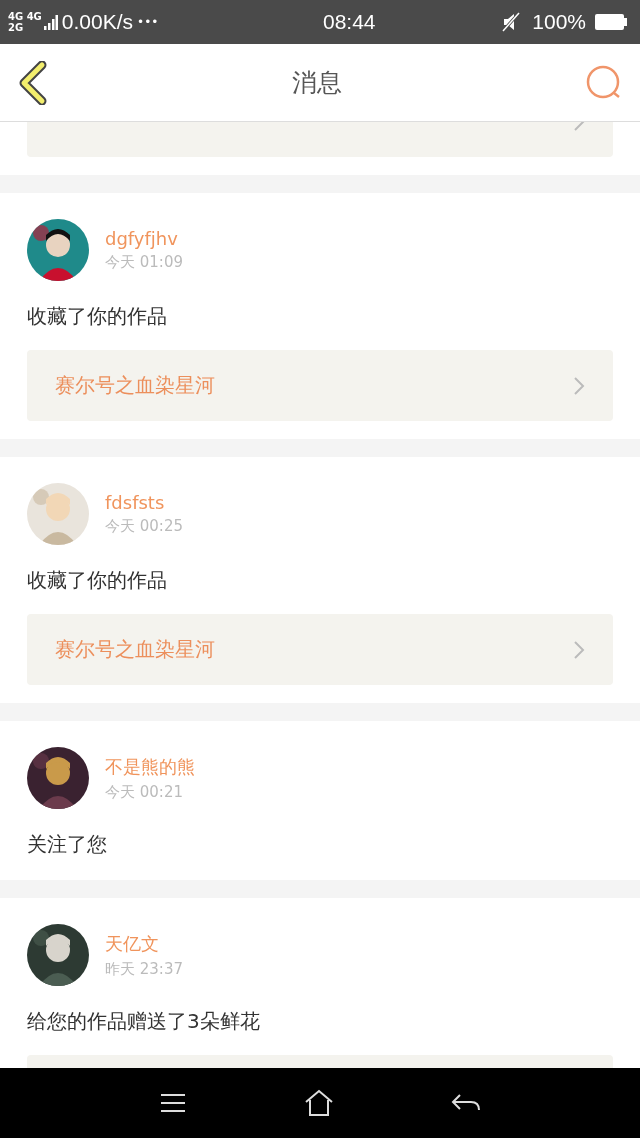 This screenshot has height=1138, width=640. Describe the element at coordinates (16, 27) in the screenshot. I see `network-label: 2G` at that location.